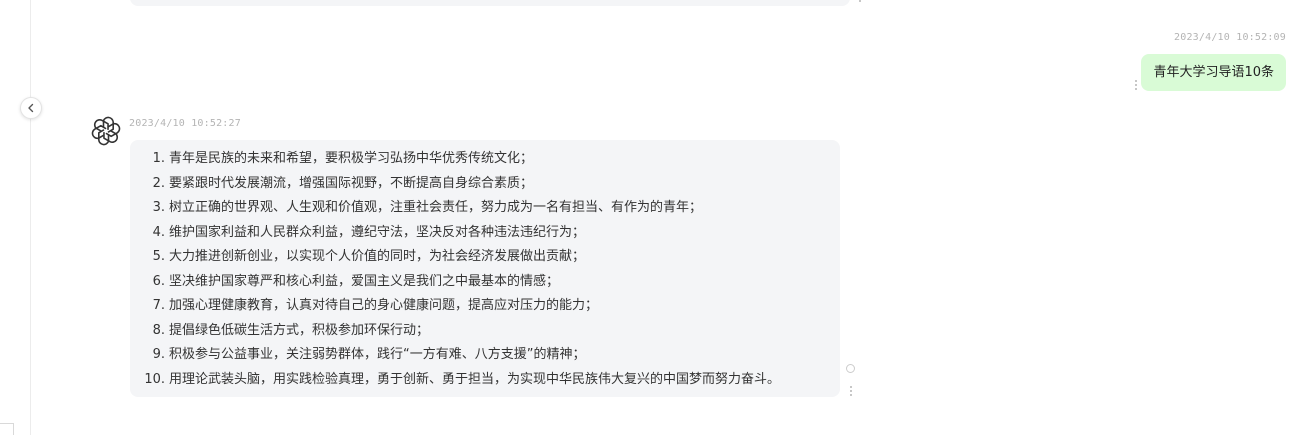 This screenshot has height=435, width=1298. Describe the element at coordinates (299, 330) in the screenshot. I see `list-item-text: 提倡绿色低碳生活方式，积极参加环保行动；` at that location.